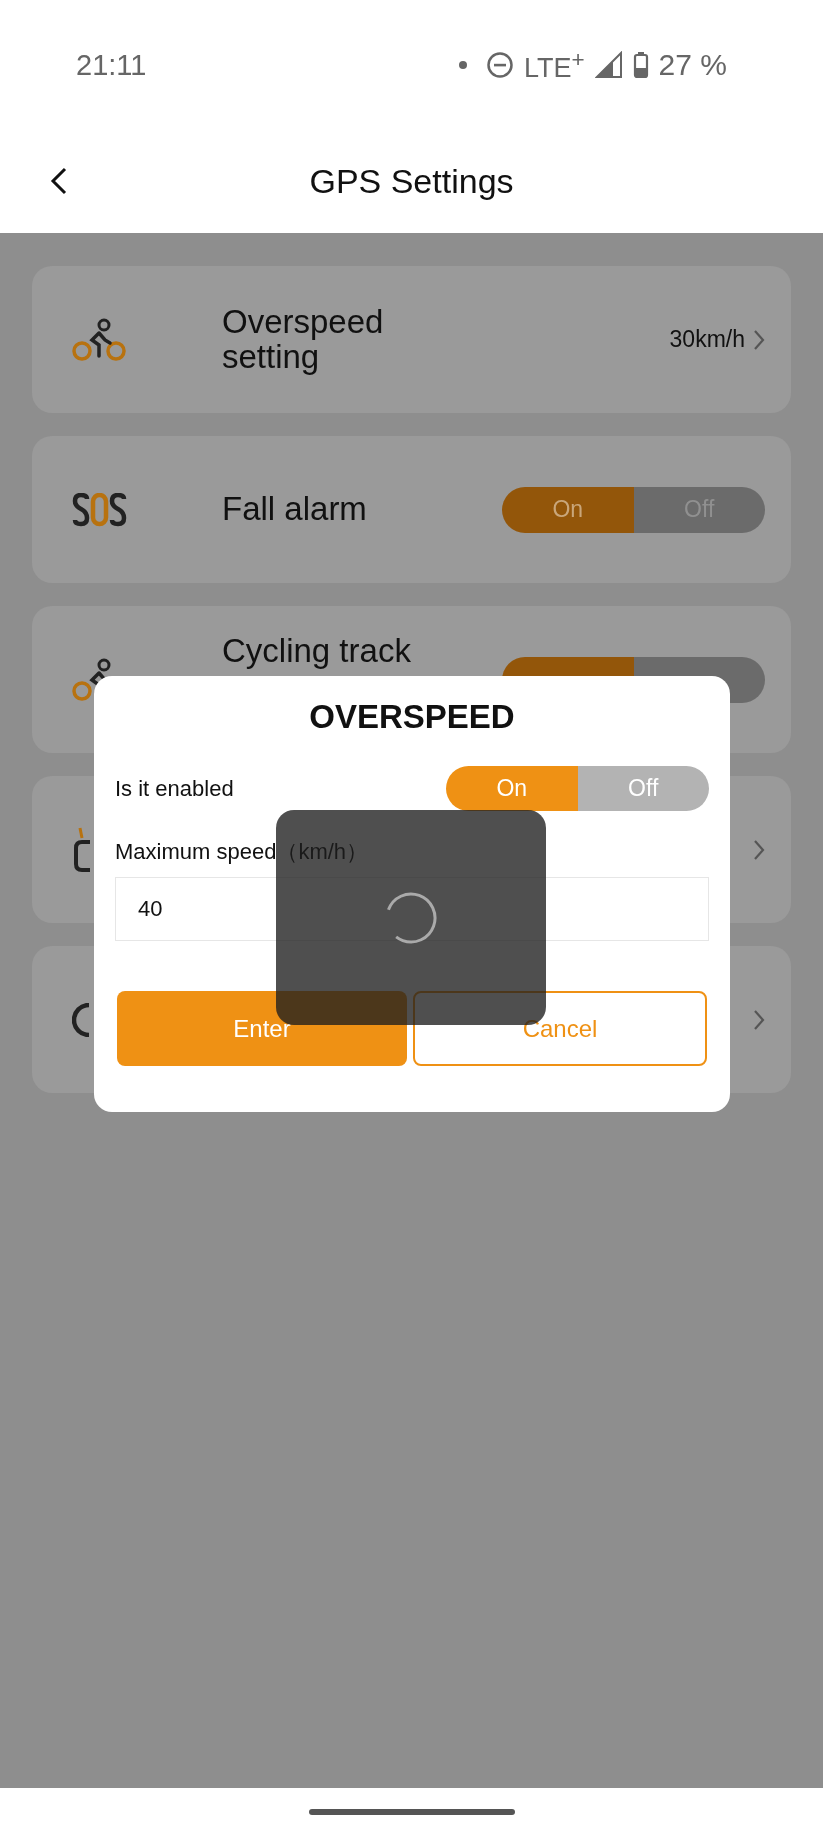 The width and height of the screenshot is (823, 1836). Describe the element at coordinates (412, 717) in the screenshot. I see `dialog-title: OVERSPEED` at that location.